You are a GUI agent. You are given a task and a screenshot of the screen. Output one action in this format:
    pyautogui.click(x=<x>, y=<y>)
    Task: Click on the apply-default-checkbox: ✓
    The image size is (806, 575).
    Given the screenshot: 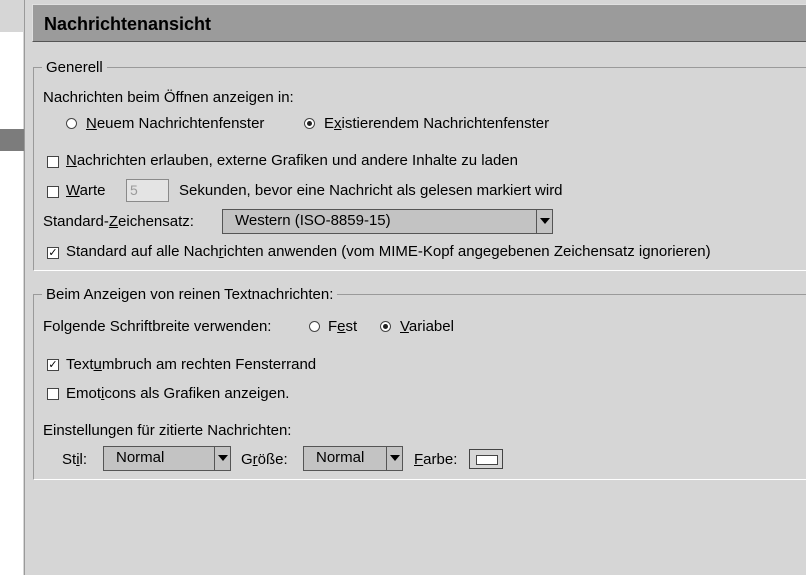 What is the action you would take?
    pyautogui.click(x=53, y=253)
    